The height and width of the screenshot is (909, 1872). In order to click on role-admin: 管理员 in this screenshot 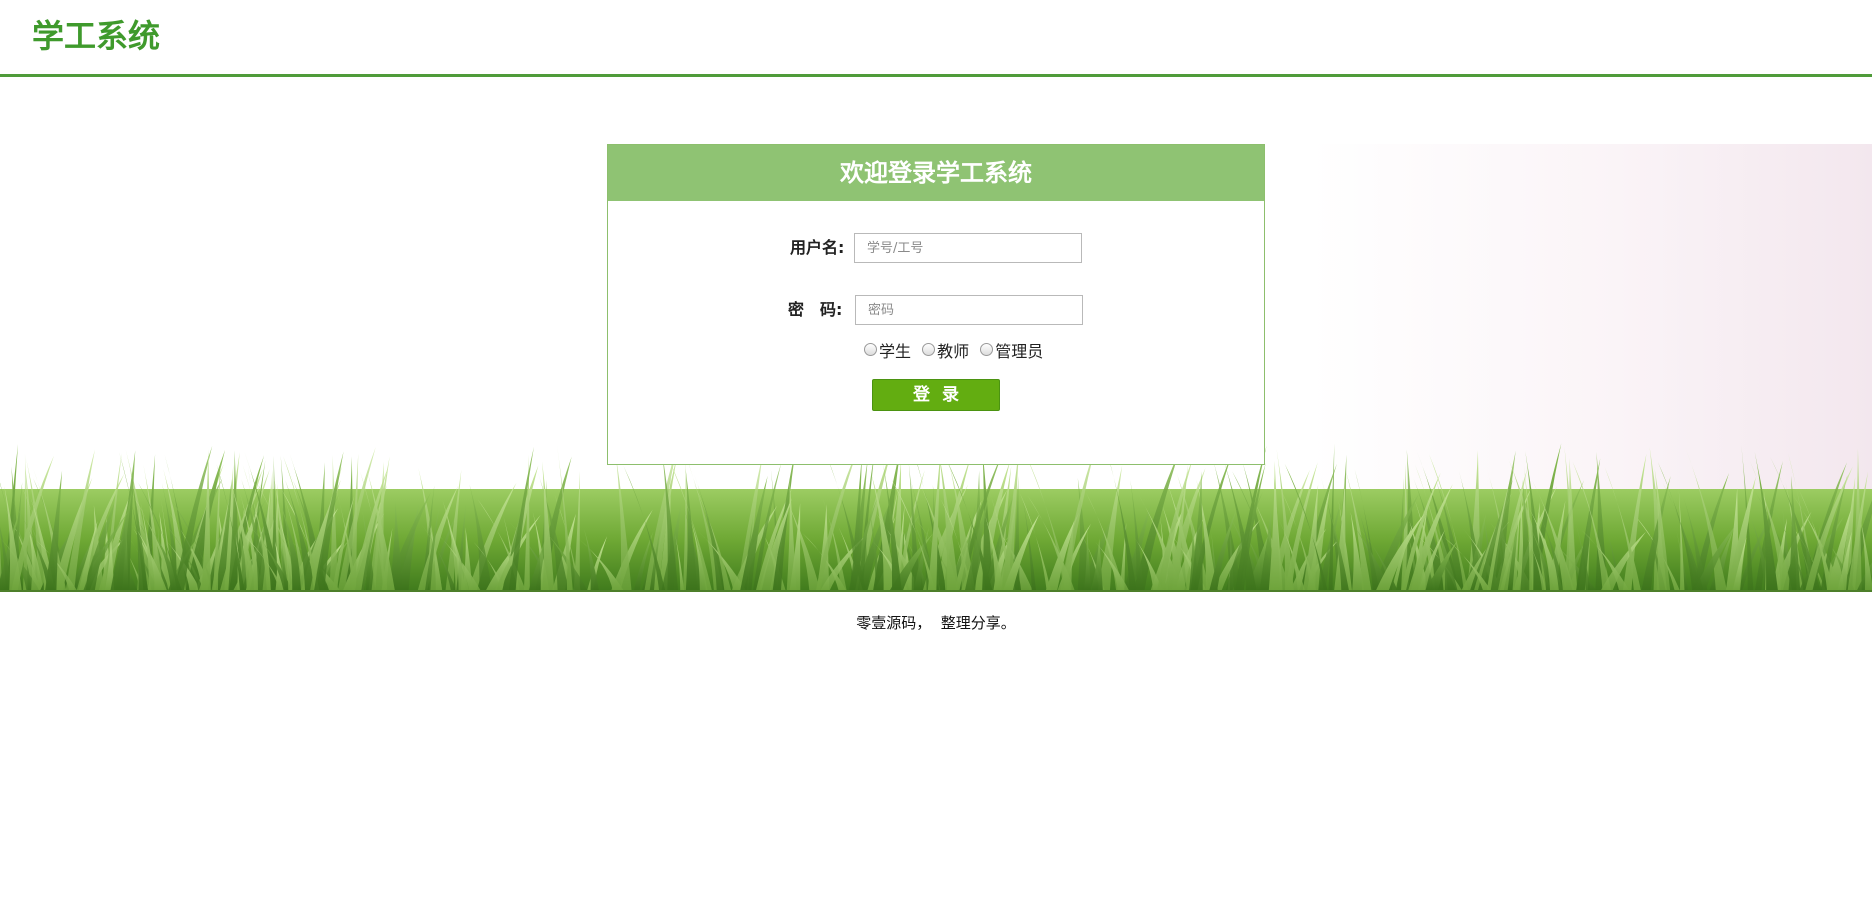, I will do `click(1011, 352)`.